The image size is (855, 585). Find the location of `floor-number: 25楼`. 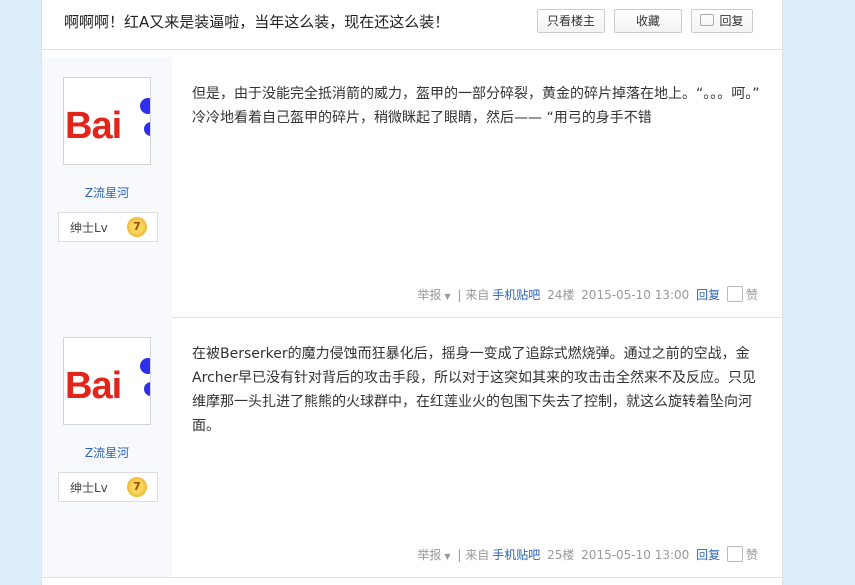

floor-number: 25楼 is located at coordinates (561, 555).